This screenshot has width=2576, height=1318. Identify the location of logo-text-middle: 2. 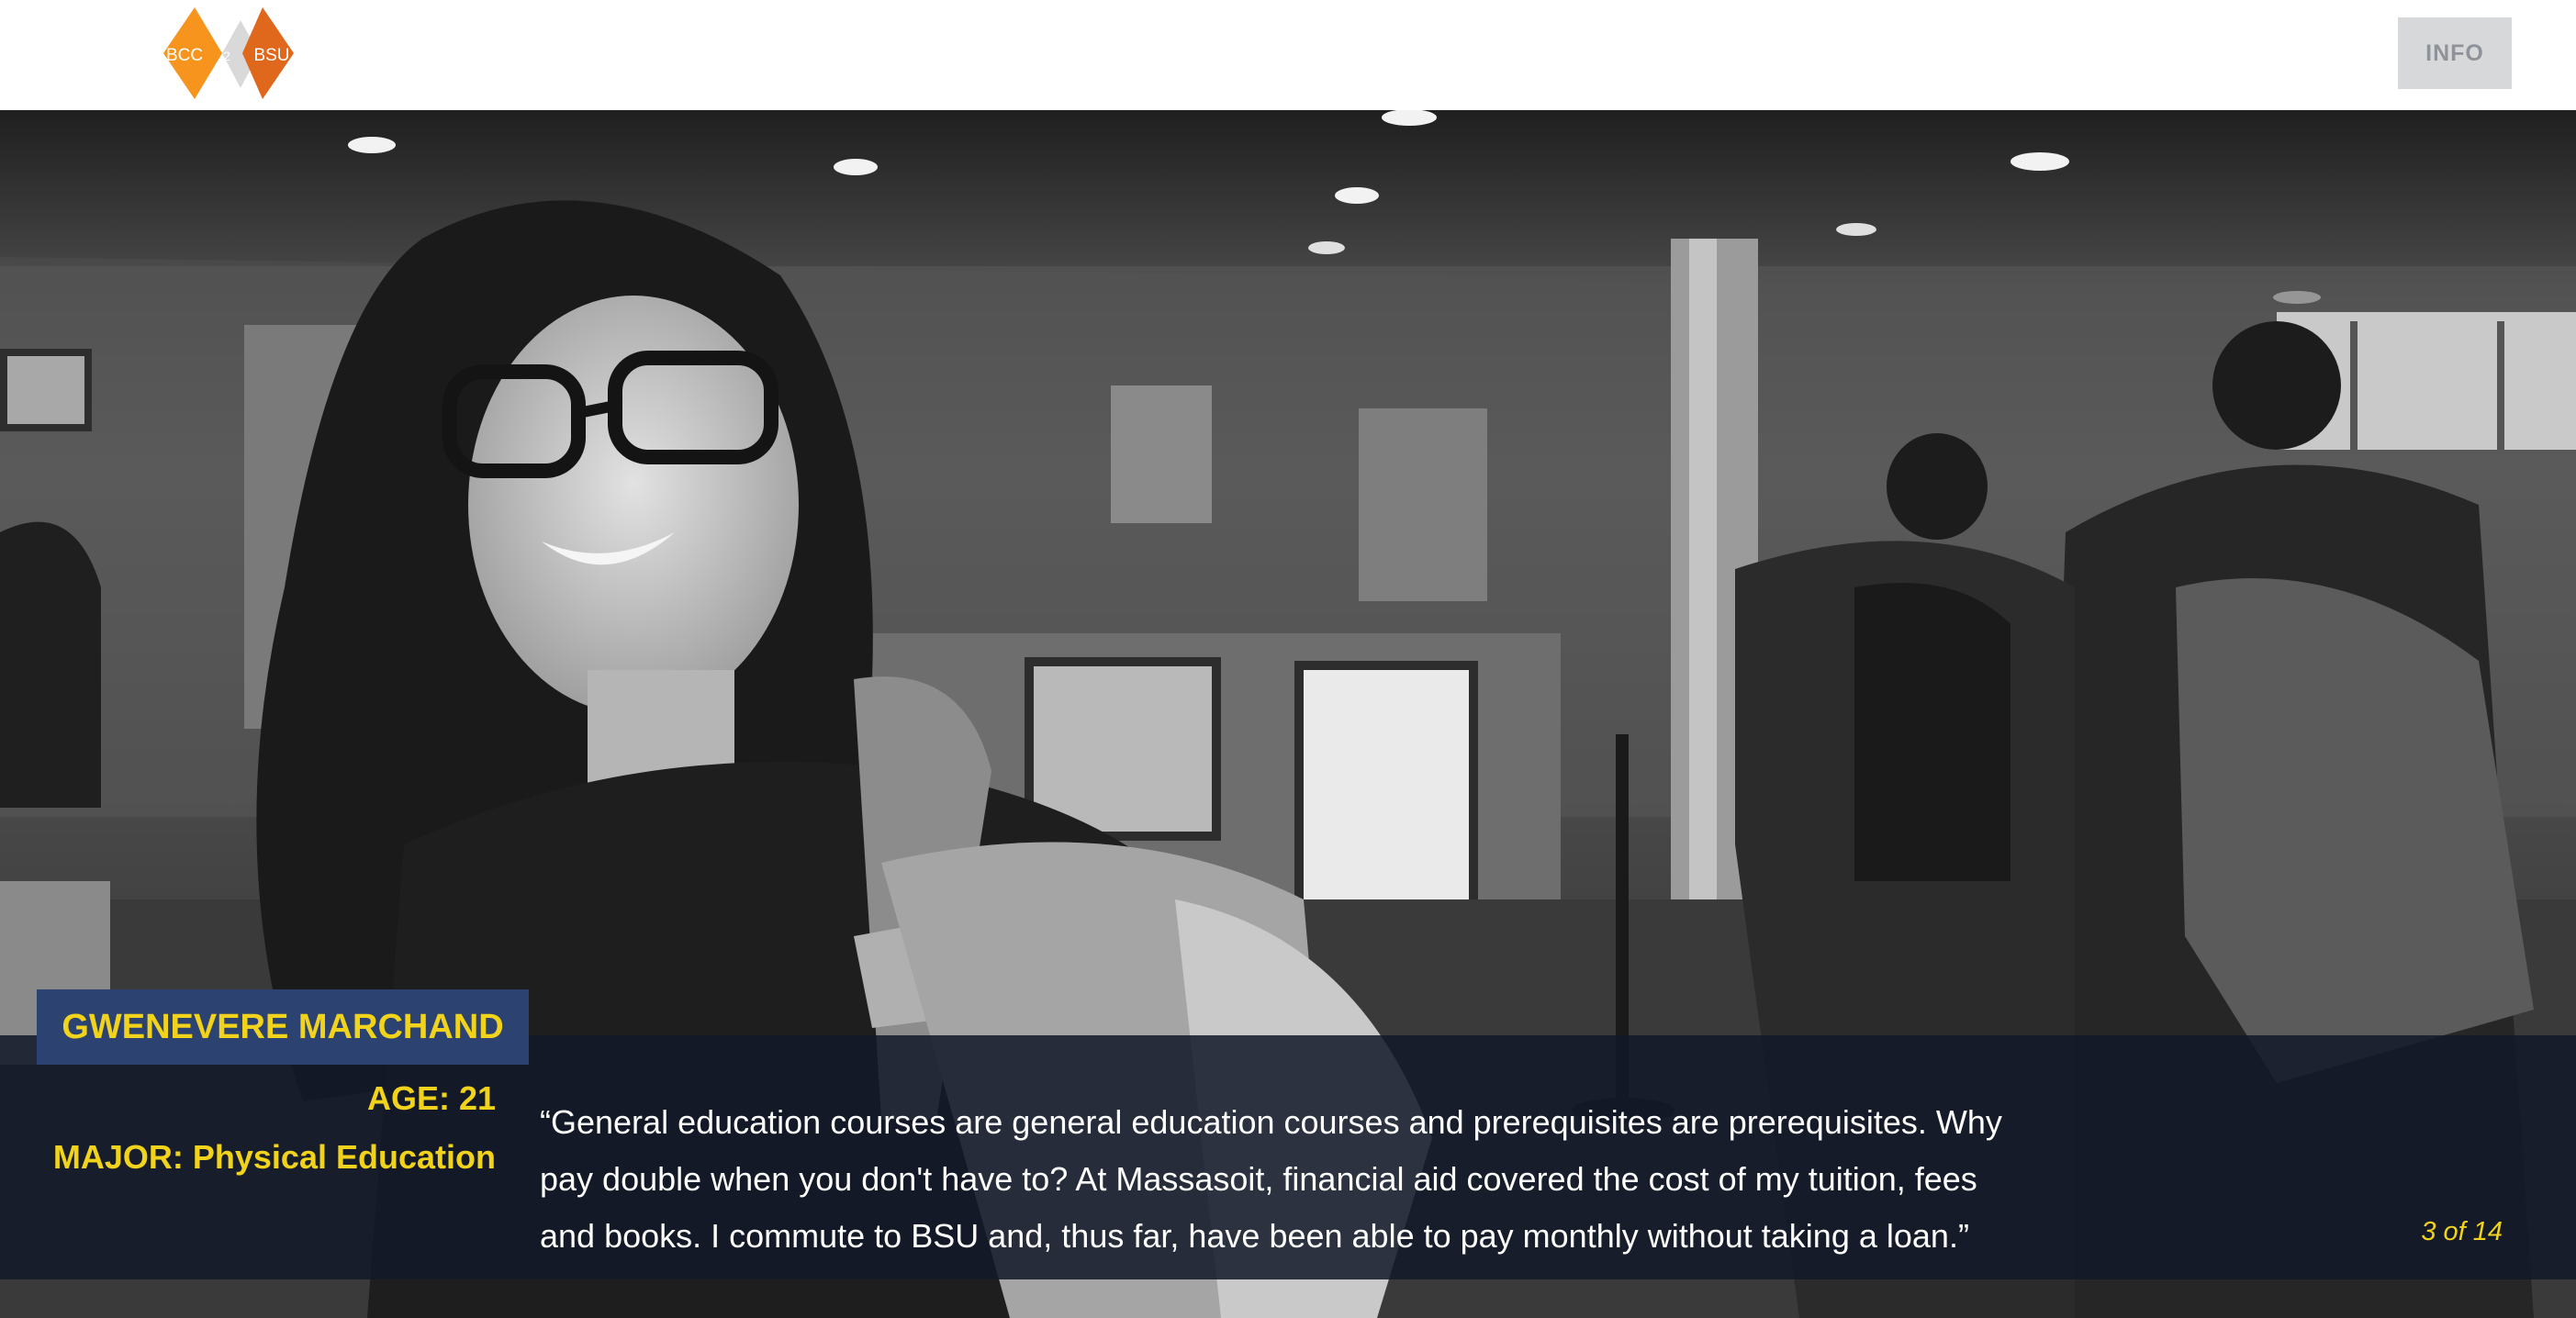
(226, 56).